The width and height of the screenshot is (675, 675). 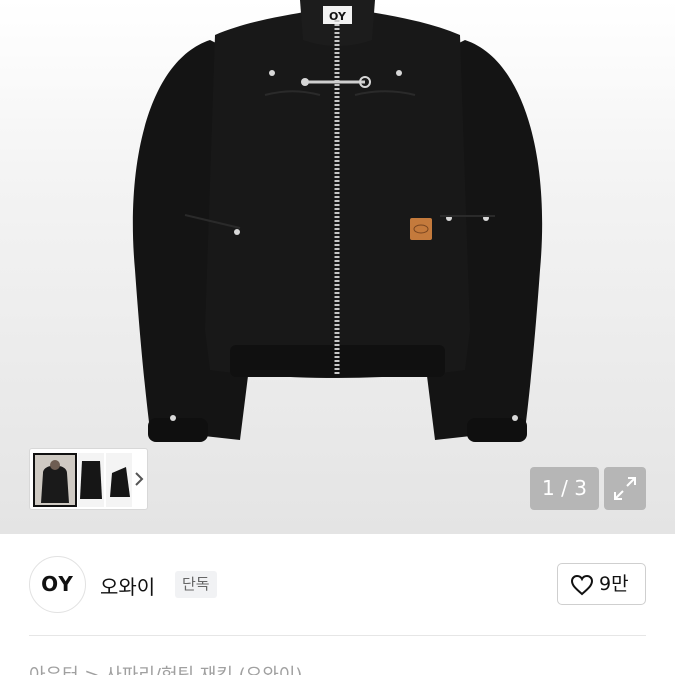 What do you see at coordinates (337, 584) in the screenshot?
I see `brand-row: OY 오와이 단독 9만` at bounding box center [337, 584].